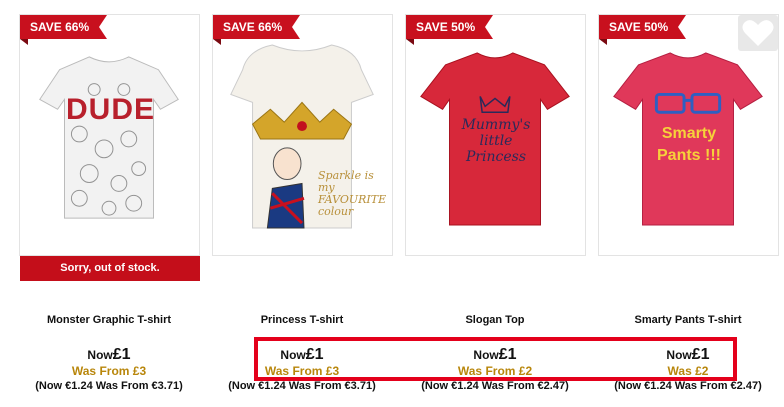  I want to click on product-image-monster-tshirt, so click(109, 135).